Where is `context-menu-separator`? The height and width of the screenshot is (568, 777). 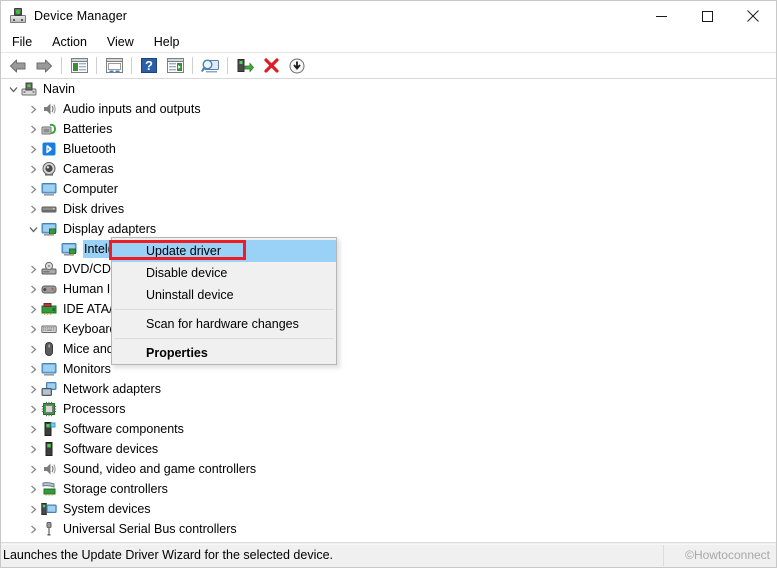
context-menu-separator is located at coordinates (224, 338).